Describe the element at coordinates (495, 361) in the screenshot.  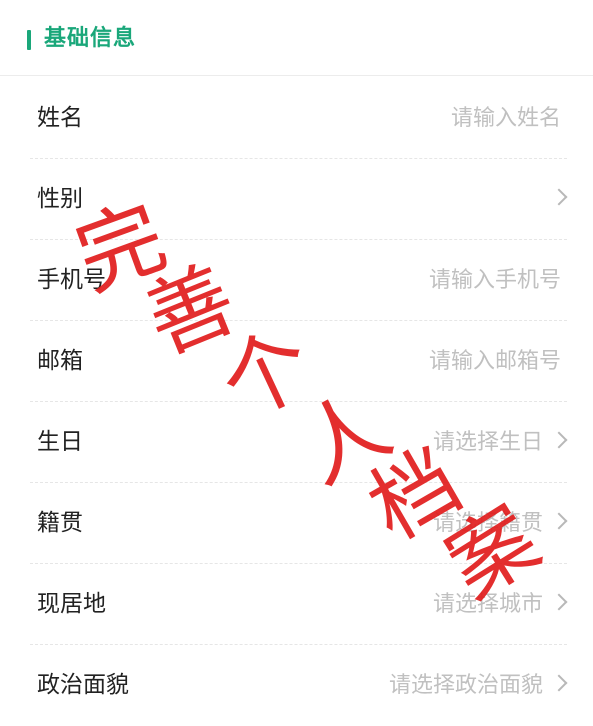
I see `email-input: 请输入邮箱号` at that location.